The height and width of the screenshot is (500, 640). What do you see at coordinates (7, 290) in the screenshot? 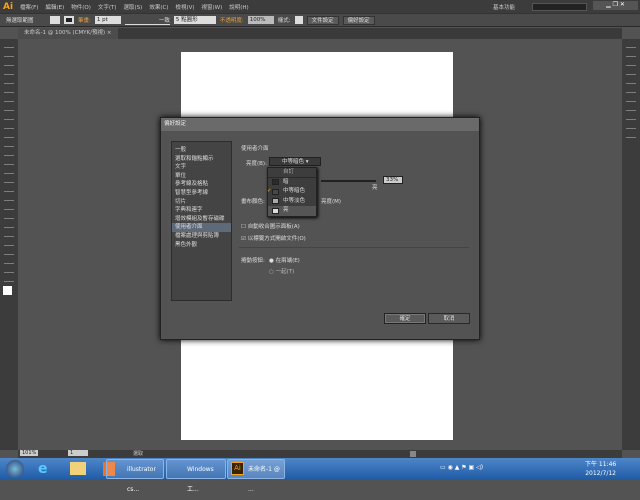
I see `fill-color-icon` at bounding box center [7, 290].